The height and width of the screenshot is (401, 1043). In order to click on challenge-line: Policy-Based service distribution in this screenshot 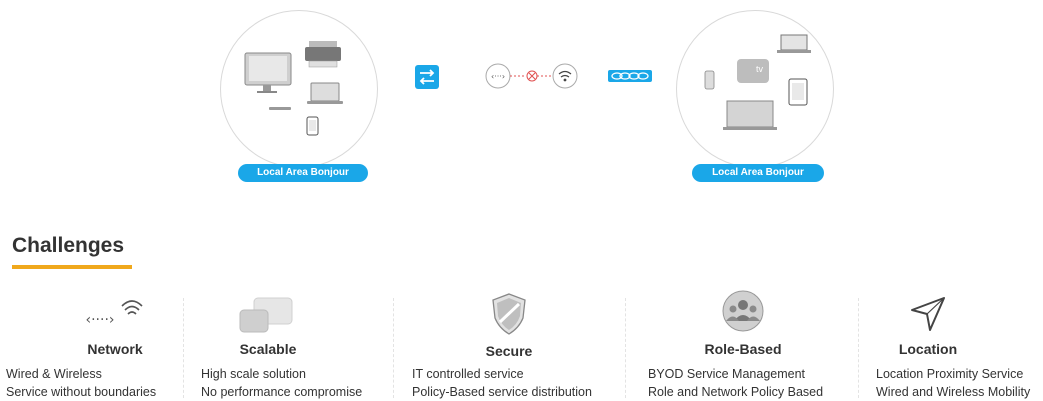, I will do `click(502, 392)`.